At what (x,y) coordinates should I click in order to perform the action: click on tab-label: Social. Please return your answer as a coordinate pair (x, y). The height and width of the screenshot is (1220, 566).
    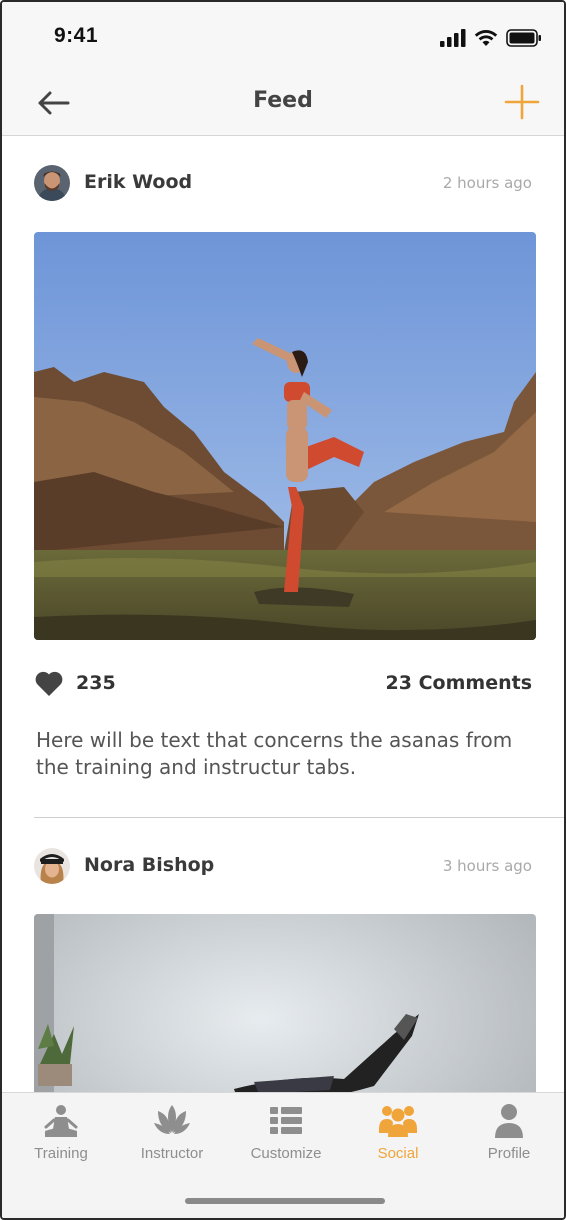
    Looking at the image, I should click on (398, 1153).